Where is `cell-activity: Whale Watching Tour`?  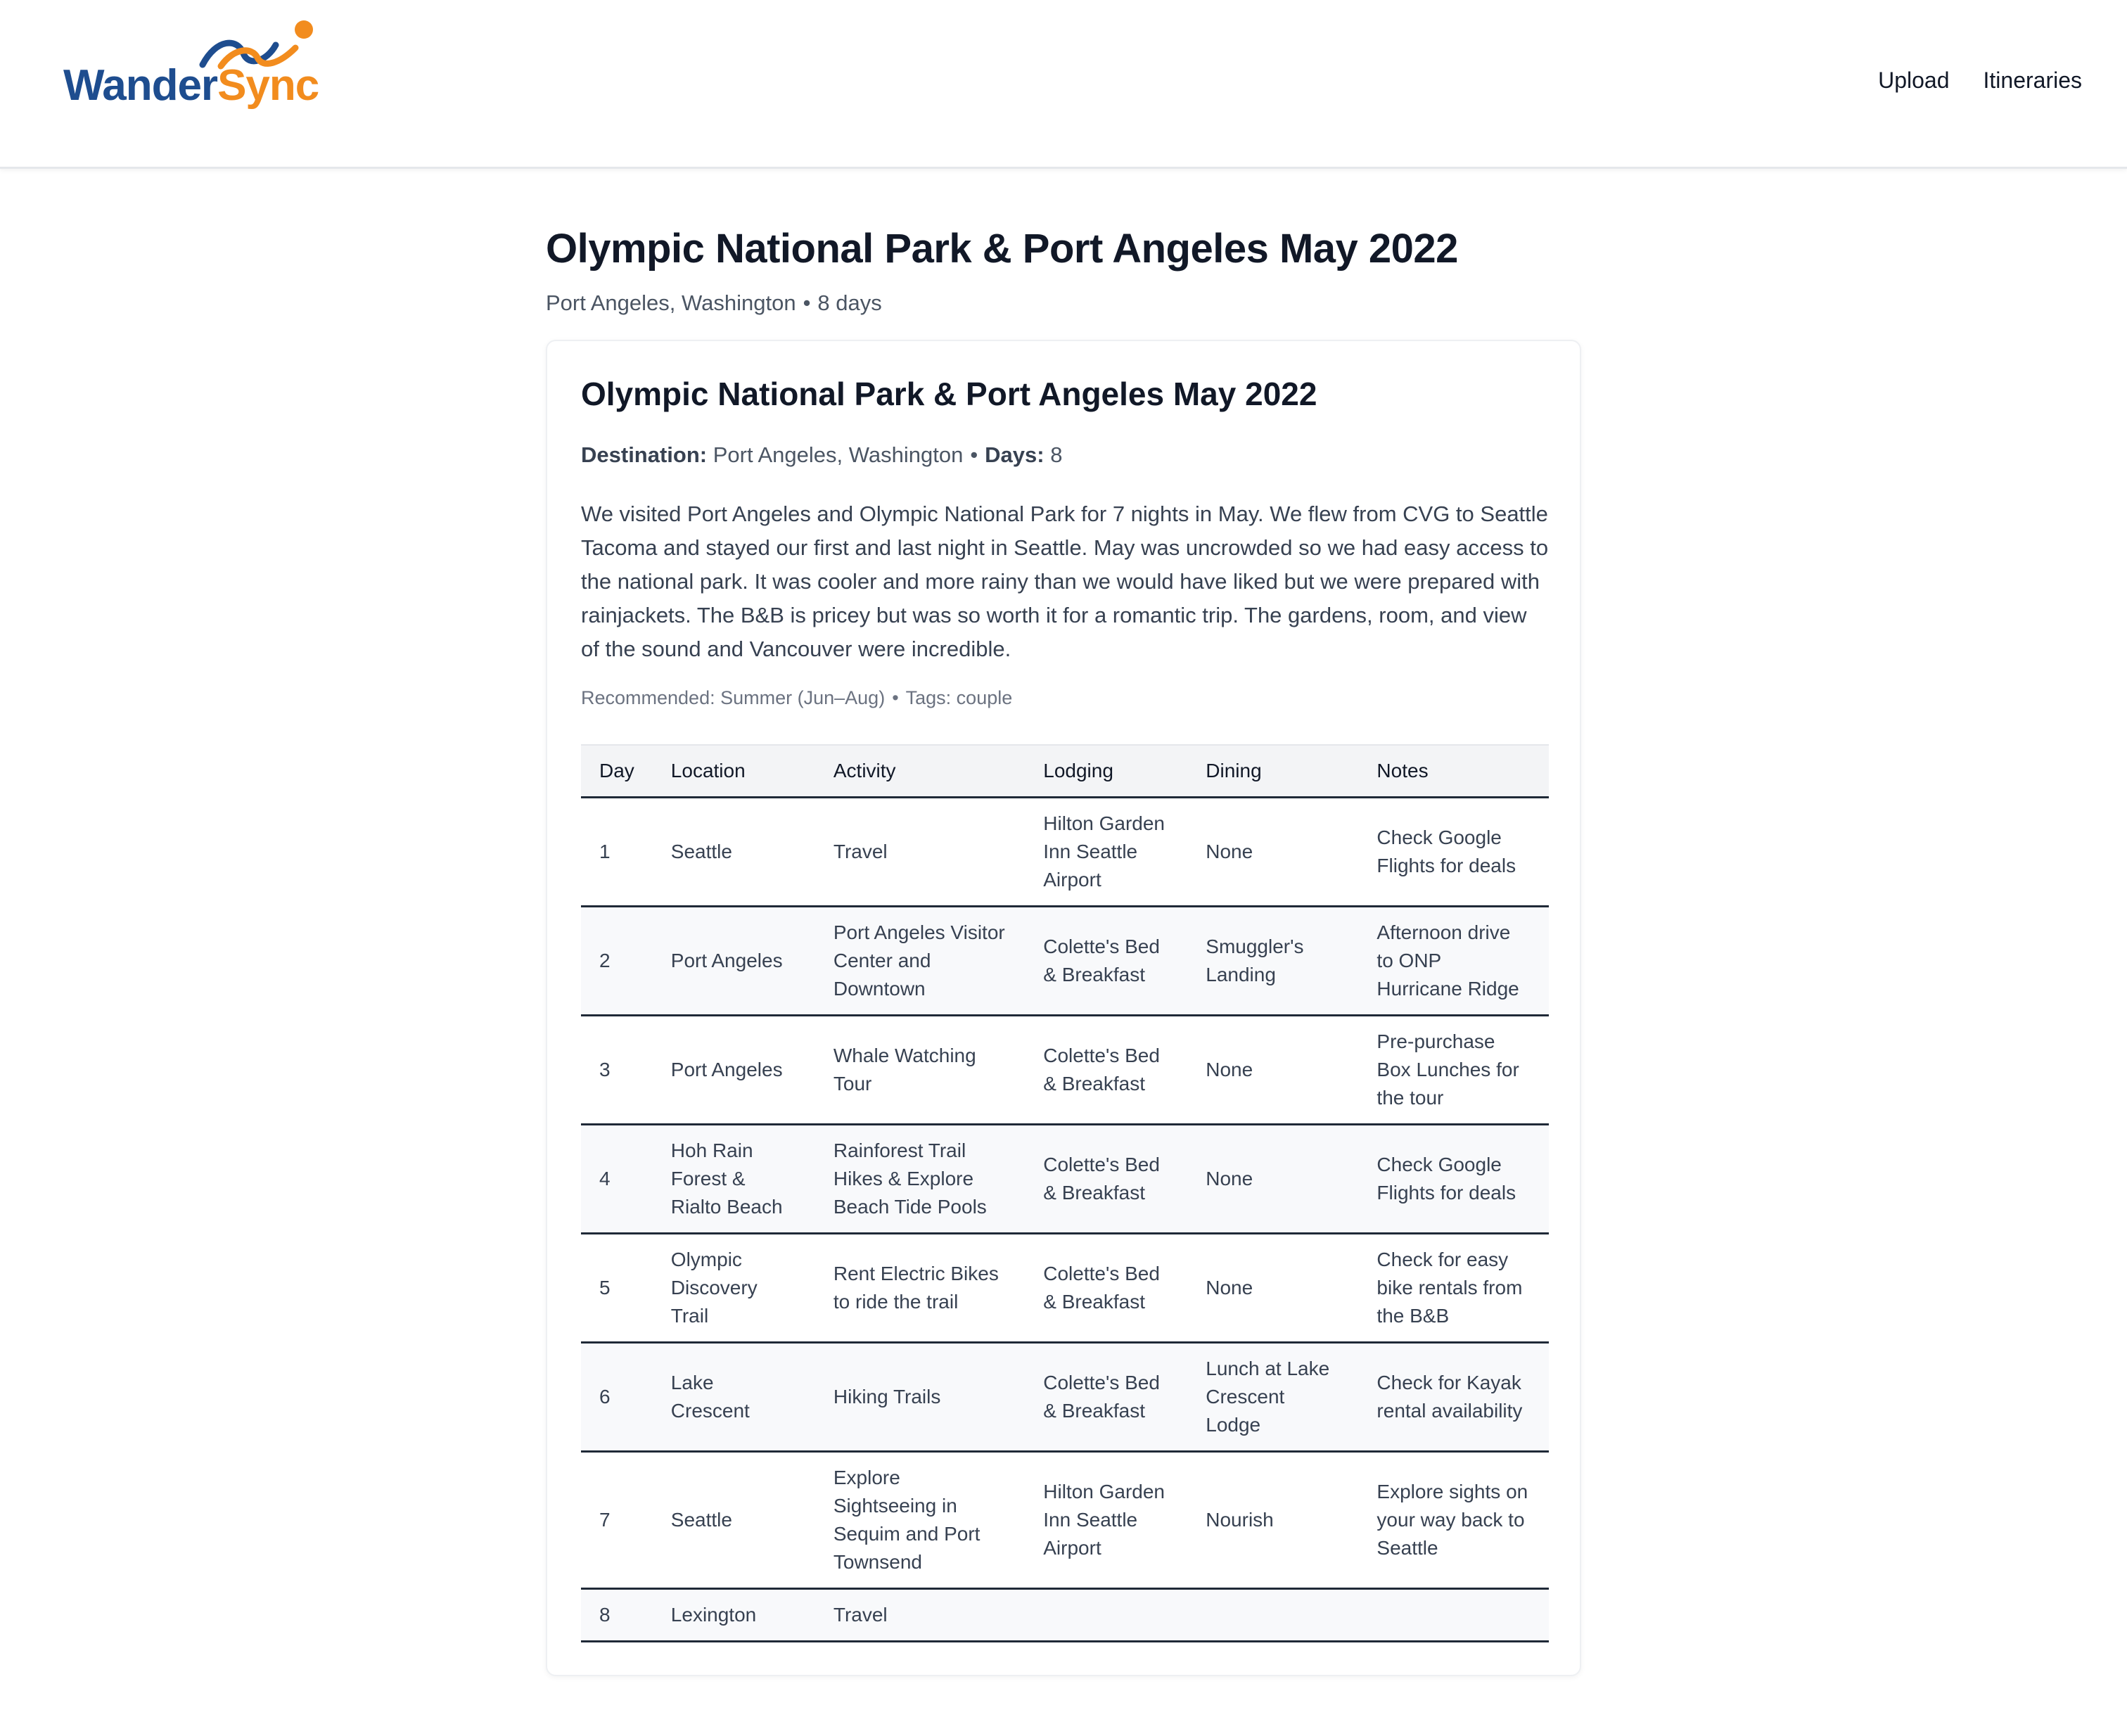
cell-activity: Whale Watching Tour is located at coordinates (920, 1070).